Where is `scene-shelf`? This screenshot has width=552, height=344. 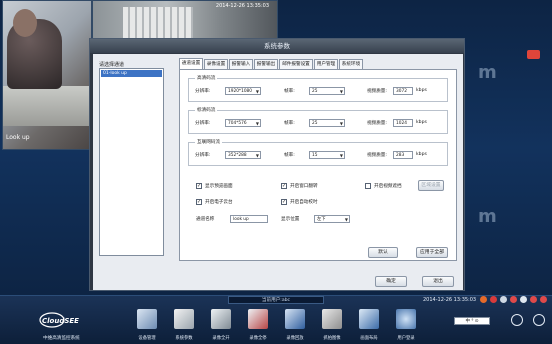
scene-shelf is located at coordinates (158, 23).